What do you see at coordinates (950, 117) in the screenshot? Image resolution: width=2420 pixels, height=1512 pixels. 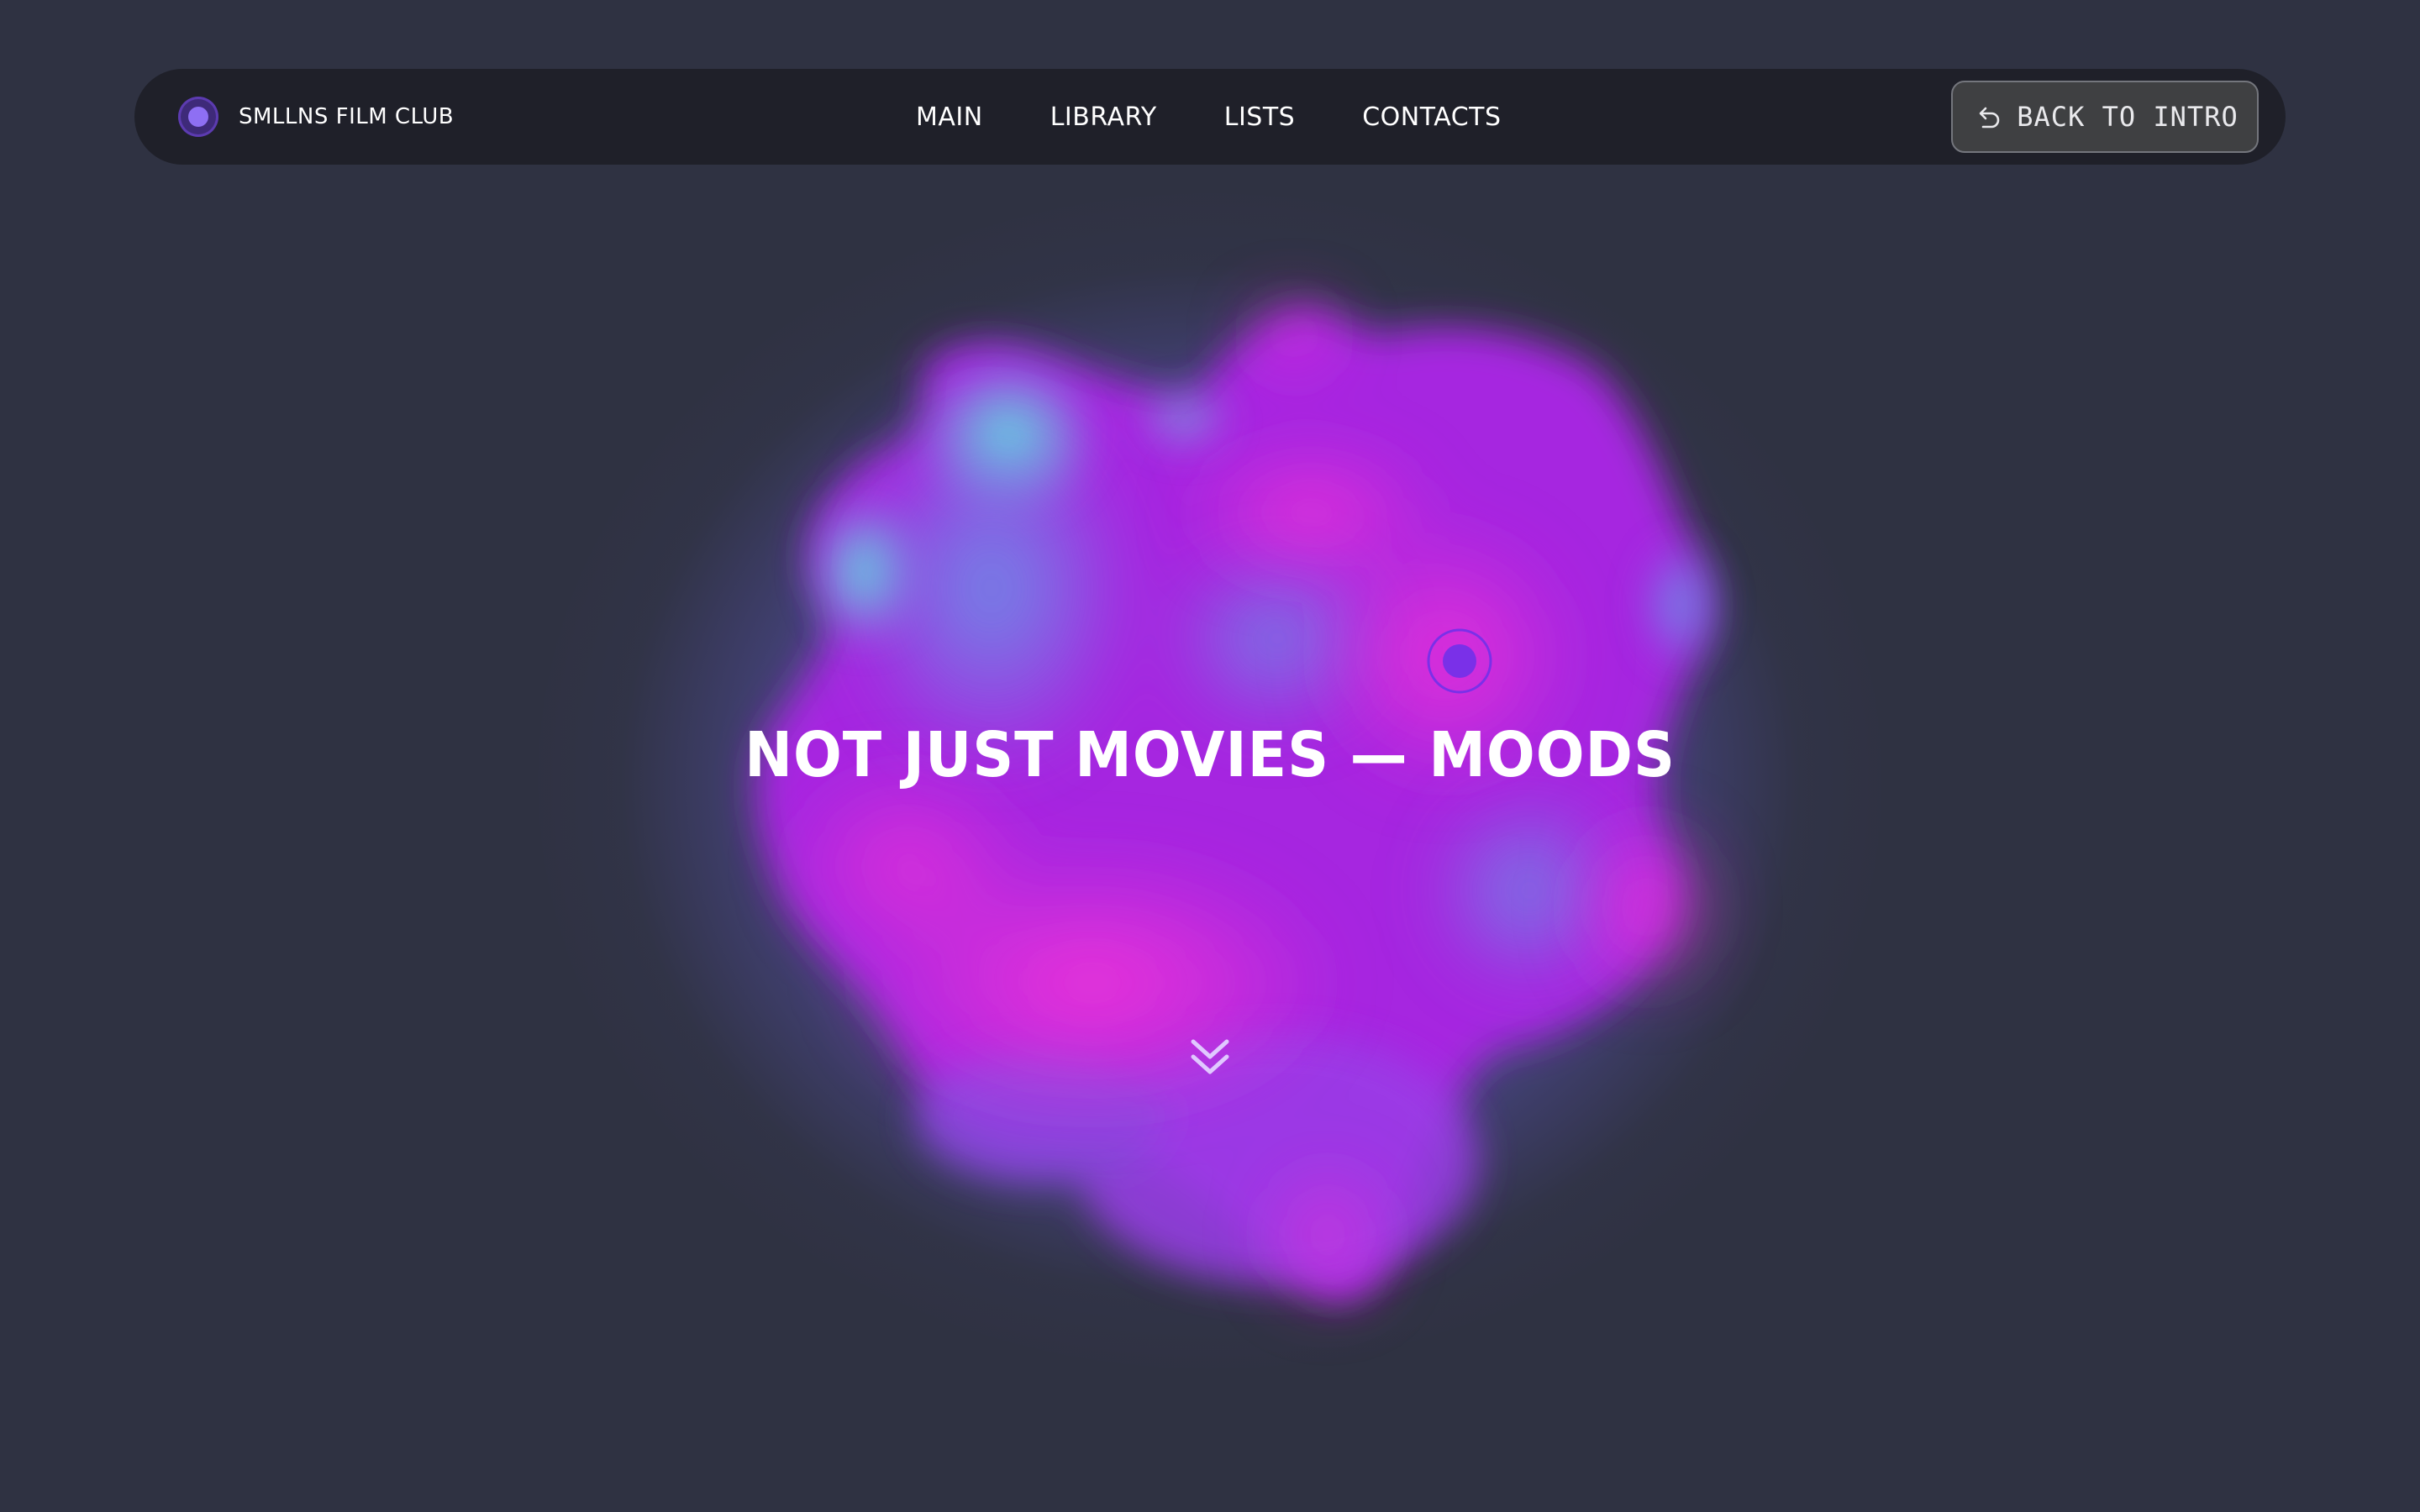 I see `nav-link-main: MAIN` at bounding box center [950, 117].